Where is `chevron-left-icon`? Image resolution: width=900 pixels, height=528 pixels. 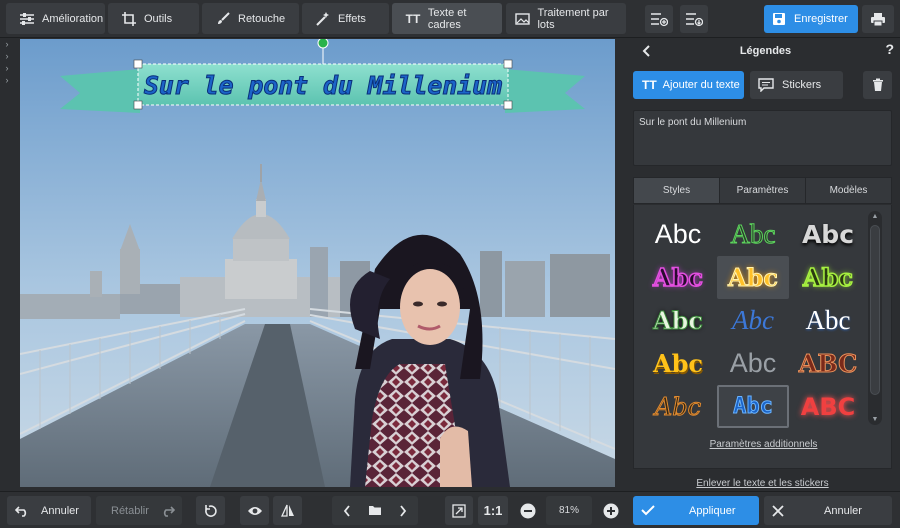
chevron-left-icon is located at coordinates (346, 510).